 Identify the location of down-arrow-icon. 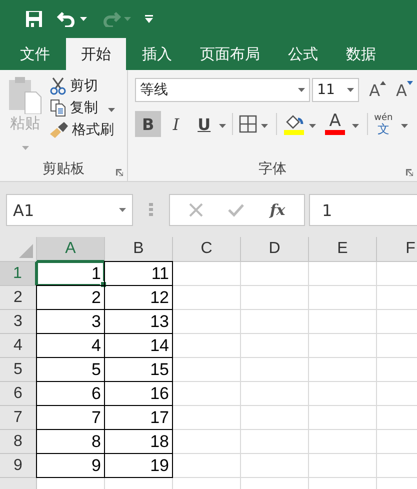
(410, 82).